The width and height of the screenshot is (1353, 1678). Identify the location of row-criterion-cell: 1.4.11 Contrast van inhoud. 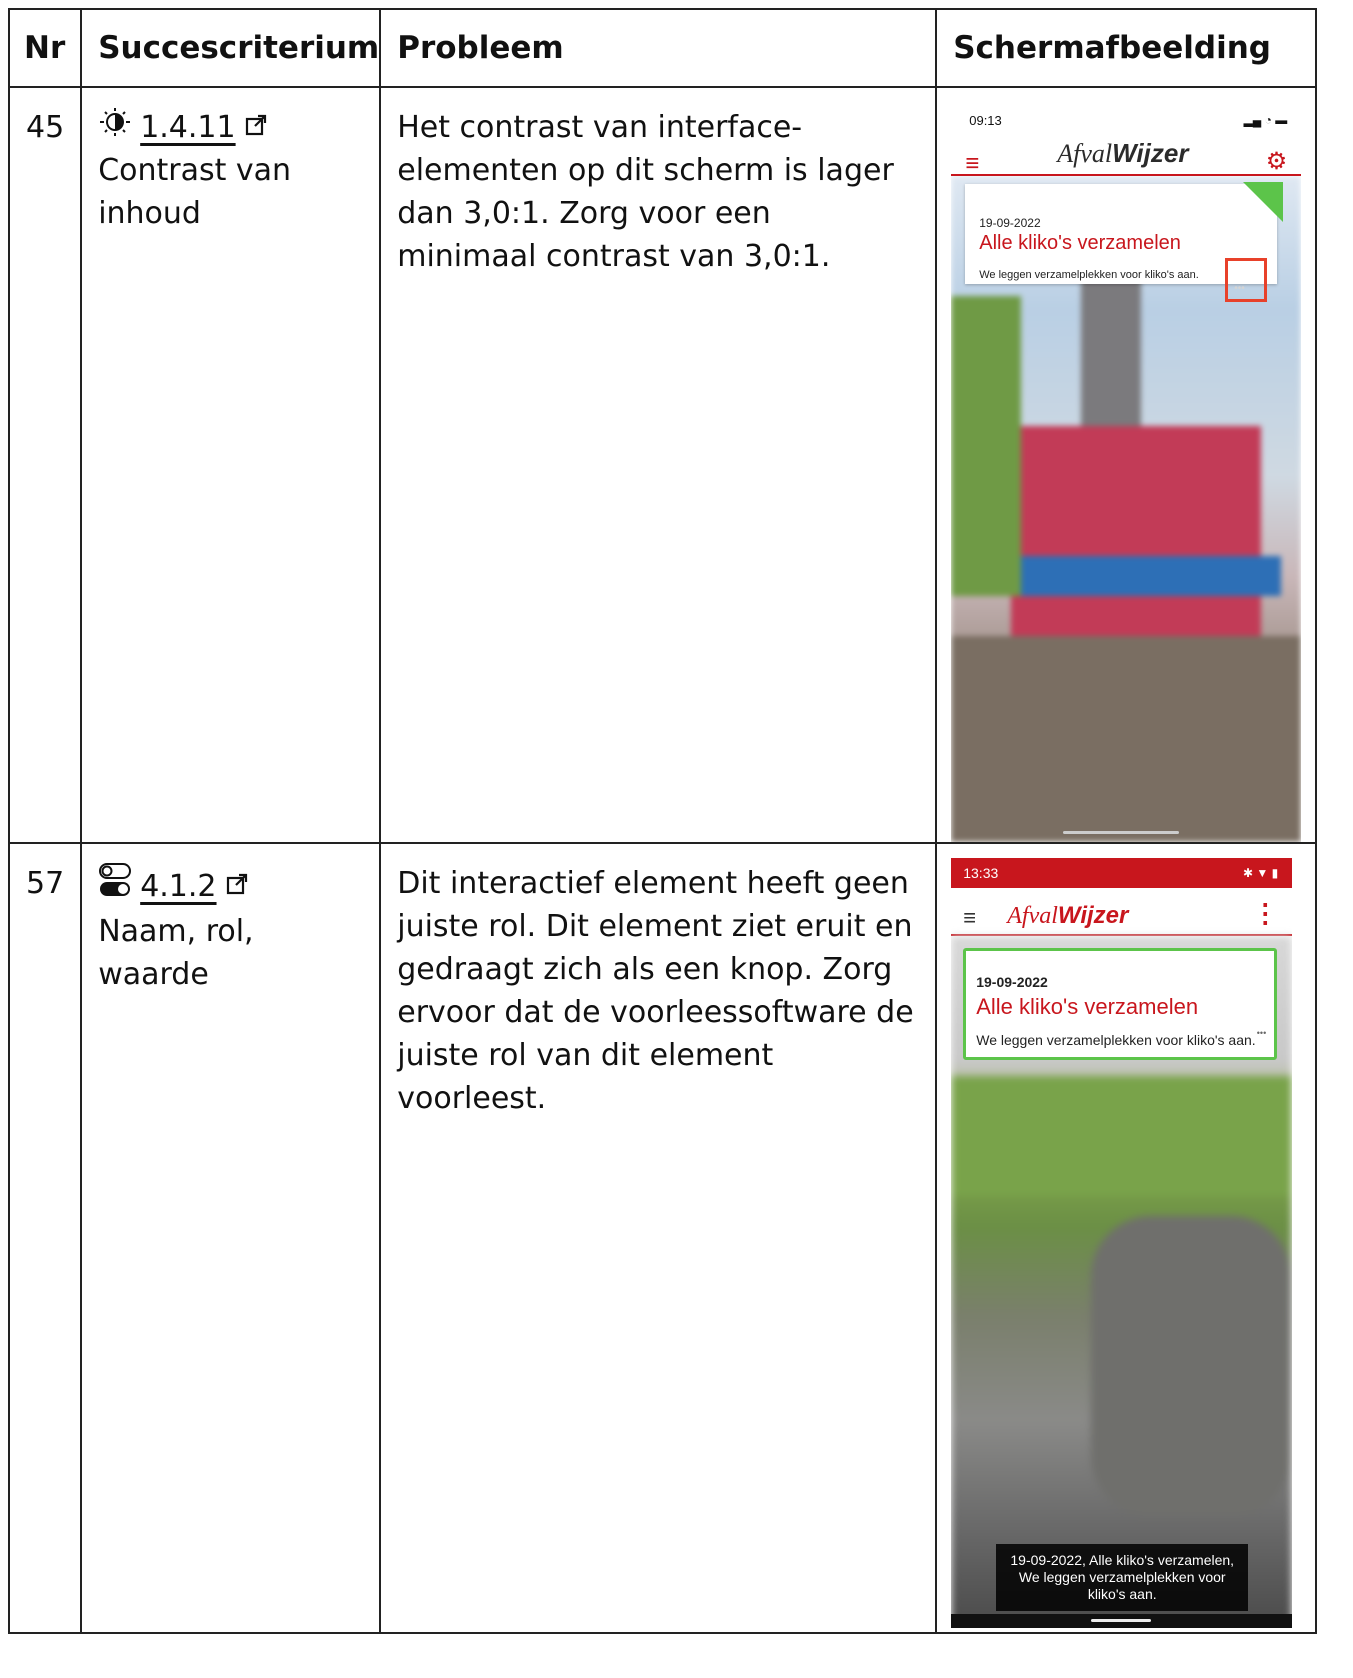
(231, 465).